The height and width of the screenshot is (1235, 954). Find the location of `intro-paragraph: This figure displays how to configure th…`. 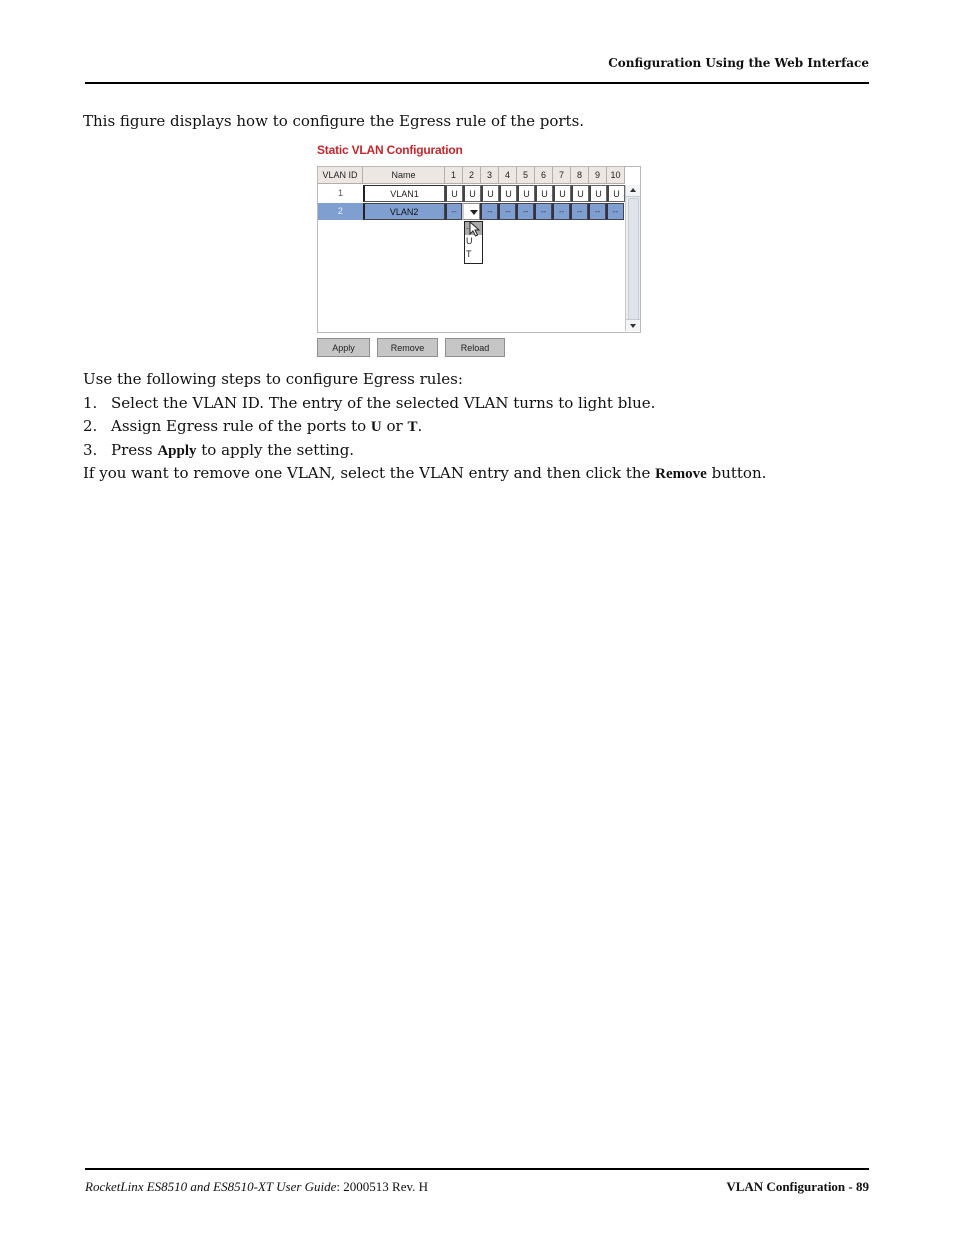

intro-paragraph: This figure displays how to configure th… is located at coordinates (334, 121).